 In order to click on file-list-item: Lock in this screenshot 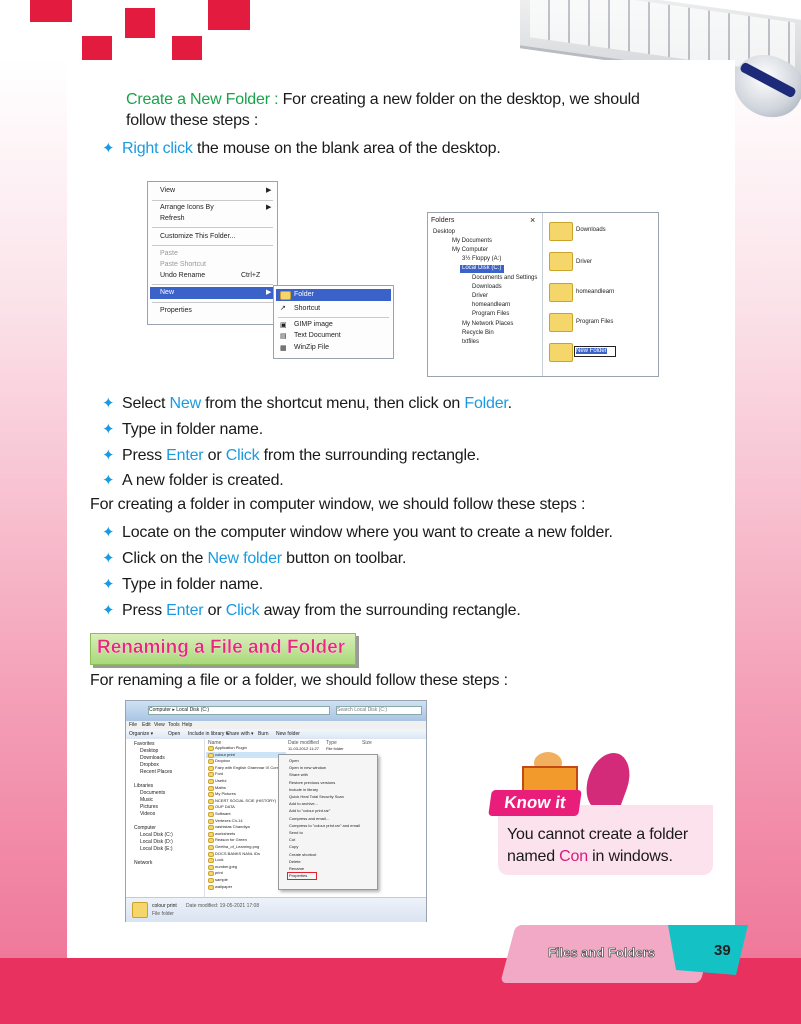, I will do `click(219, 859)`.